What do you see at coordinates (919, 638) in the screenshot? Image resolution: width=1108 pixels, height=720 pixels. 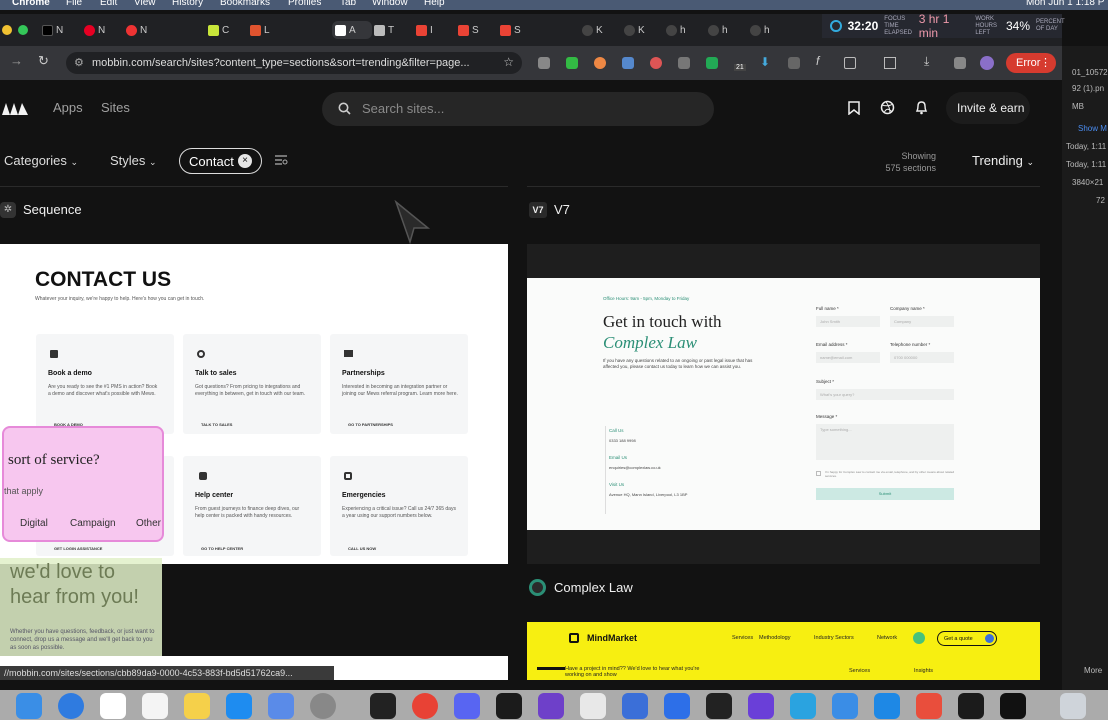 I see `menu-circle-icon` at bounding box center [919, 638].